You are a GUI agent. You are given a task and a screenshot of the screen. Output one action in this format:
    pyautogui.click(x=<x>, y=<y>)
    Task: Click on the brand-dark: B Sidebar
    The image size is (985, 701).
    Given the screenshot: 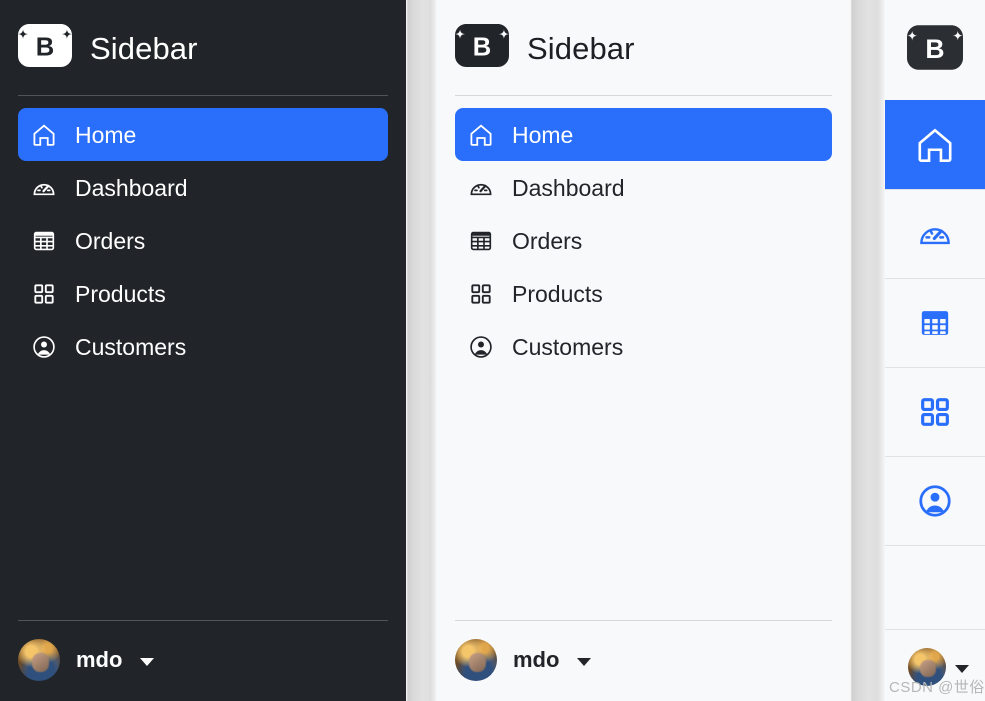 What is the action you would take?
    pyautogui.click(x=203, y=38)
    